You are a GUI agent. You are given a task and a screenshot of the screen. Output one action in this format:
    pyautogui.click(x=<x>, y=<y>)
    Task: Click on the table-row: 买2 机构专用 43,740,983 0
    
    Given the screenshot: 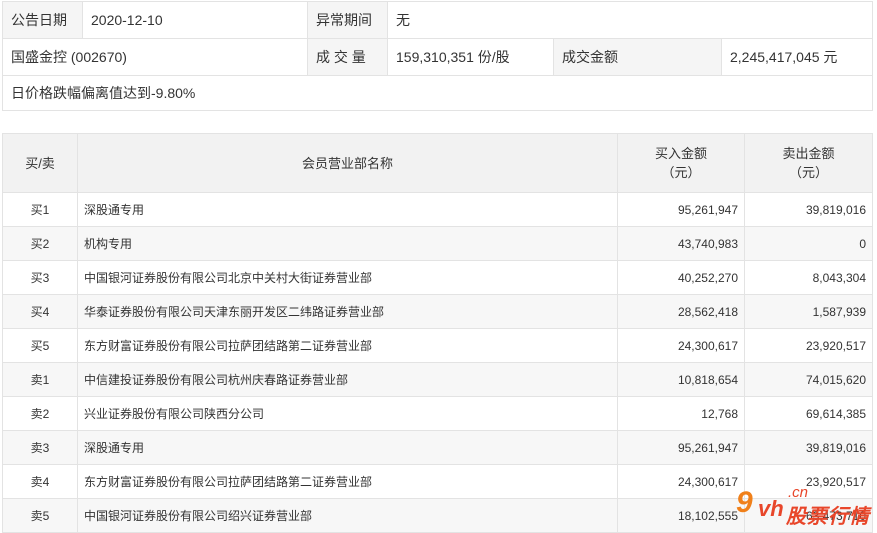 What is the action you would take?
    pyautogui.click(x=437, y=243)
    